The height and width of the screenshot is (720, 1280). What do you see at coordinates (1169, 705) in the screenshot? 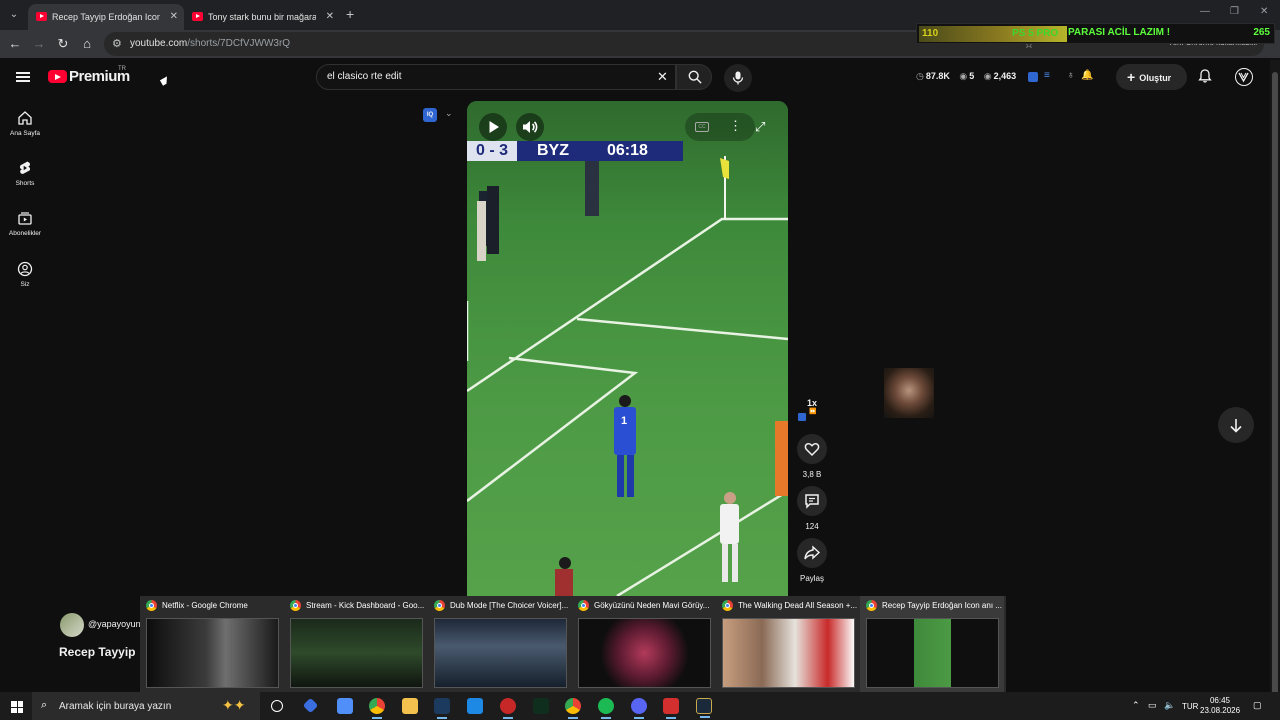
I see `volume-tray-icon: 🔈` at bounding box center [1169, 705].